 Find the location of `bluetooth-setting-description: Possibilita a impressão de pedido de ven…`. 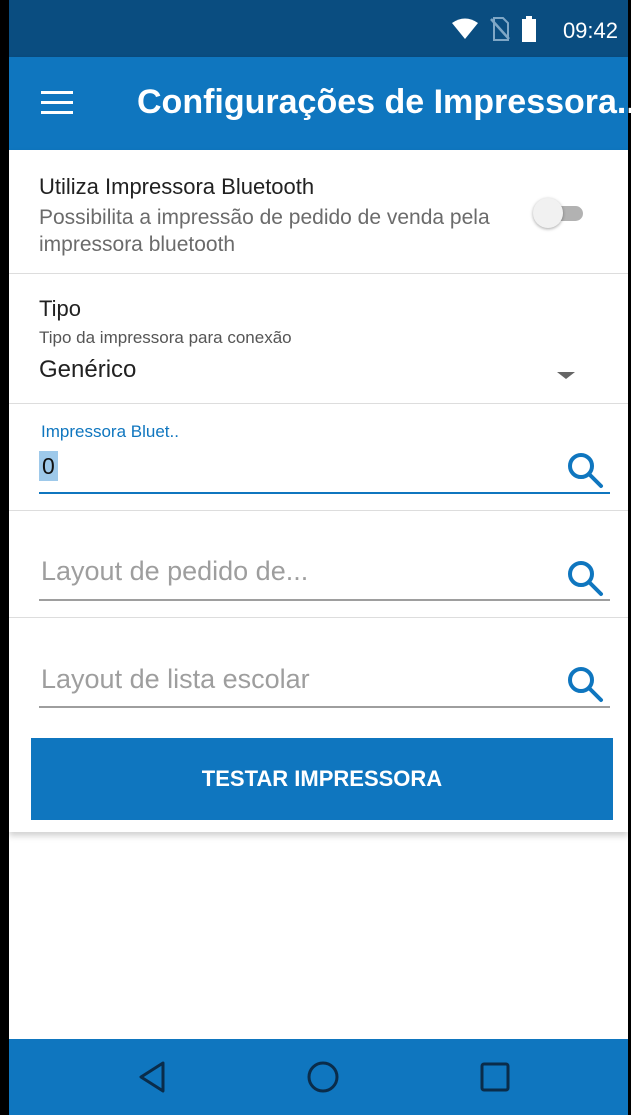

bluetooth-setting-description: Possibilita a impressão de pedido de ven… is located at coordinates (264, 231).